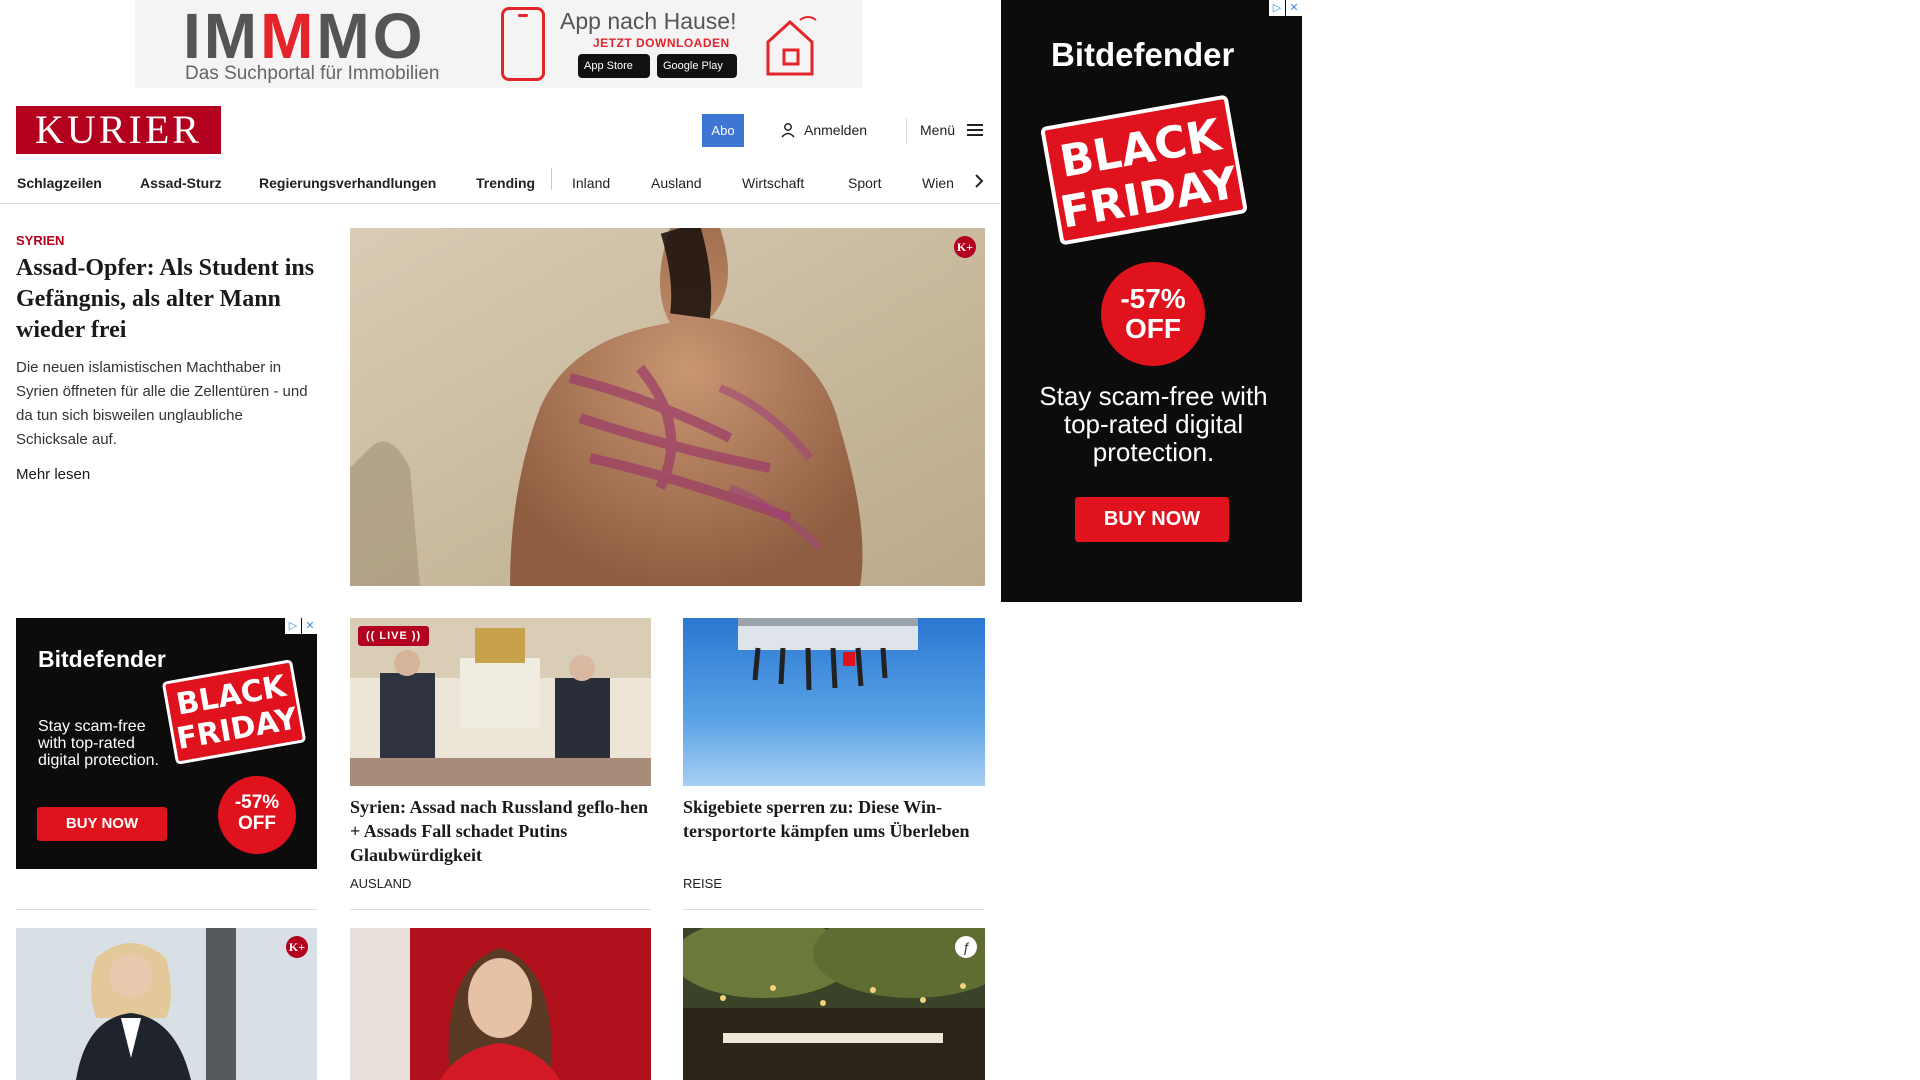 This screenshot has width=1920, height=1080. I want to click on login-button: Anmelden, so click(823, 130).